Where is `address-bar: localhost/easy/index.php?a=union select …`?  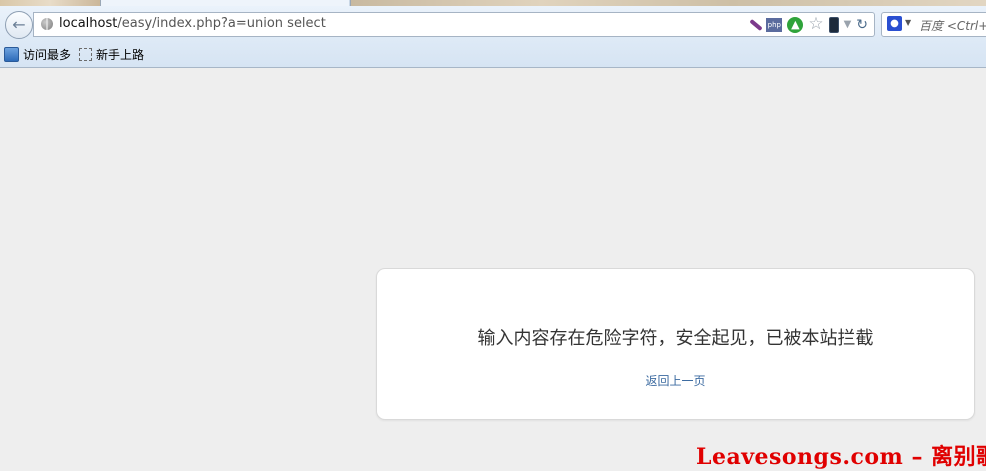 address-bar: localhost/easy/index.php?a=union select … is located at coordinates (454, 24).